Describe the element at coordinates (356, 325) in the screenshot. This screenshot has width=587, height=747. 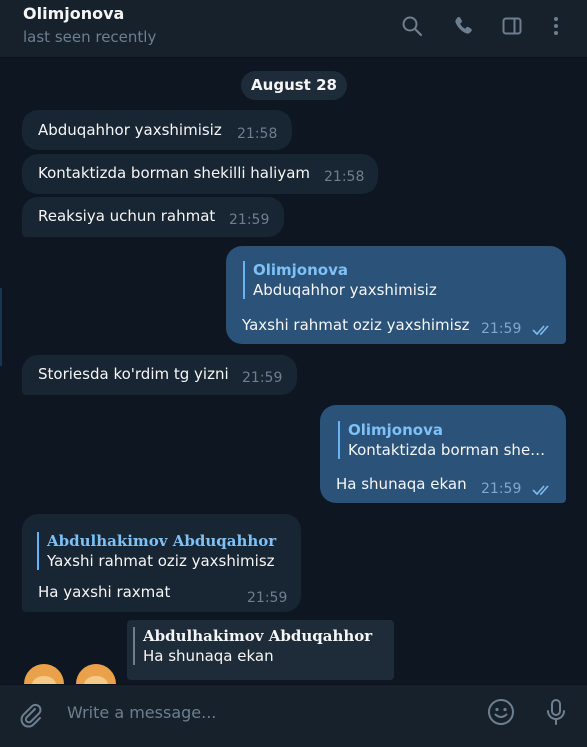
I see `message-text: Yaxshi rahmat oziz yaxshimisz` at that location.